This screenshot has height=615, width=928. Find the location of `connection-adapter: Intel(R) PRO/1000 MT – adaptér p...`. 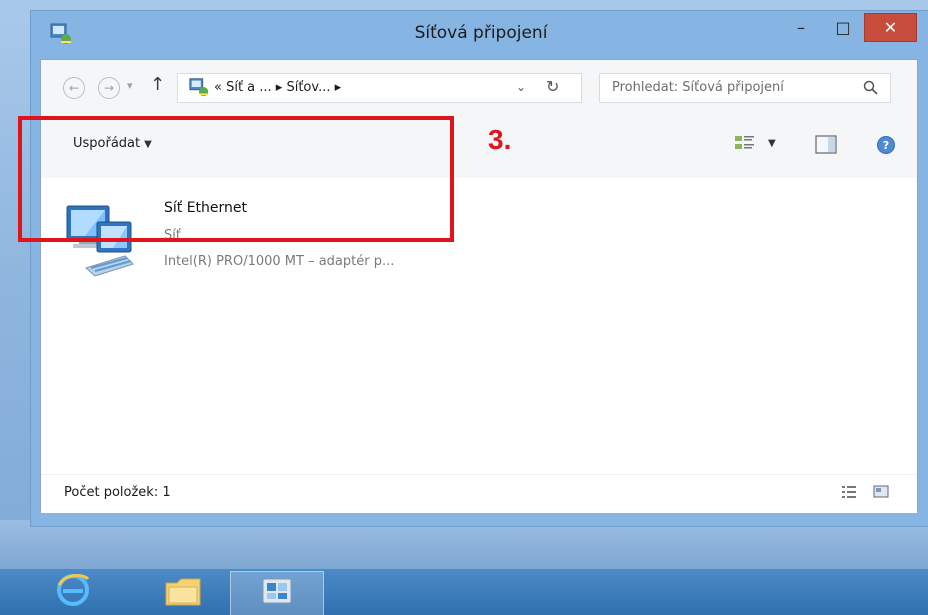

connection-adapter: Intel(R) PRO/1000 MT – adaptér p... is located at coordinates (279, 261).